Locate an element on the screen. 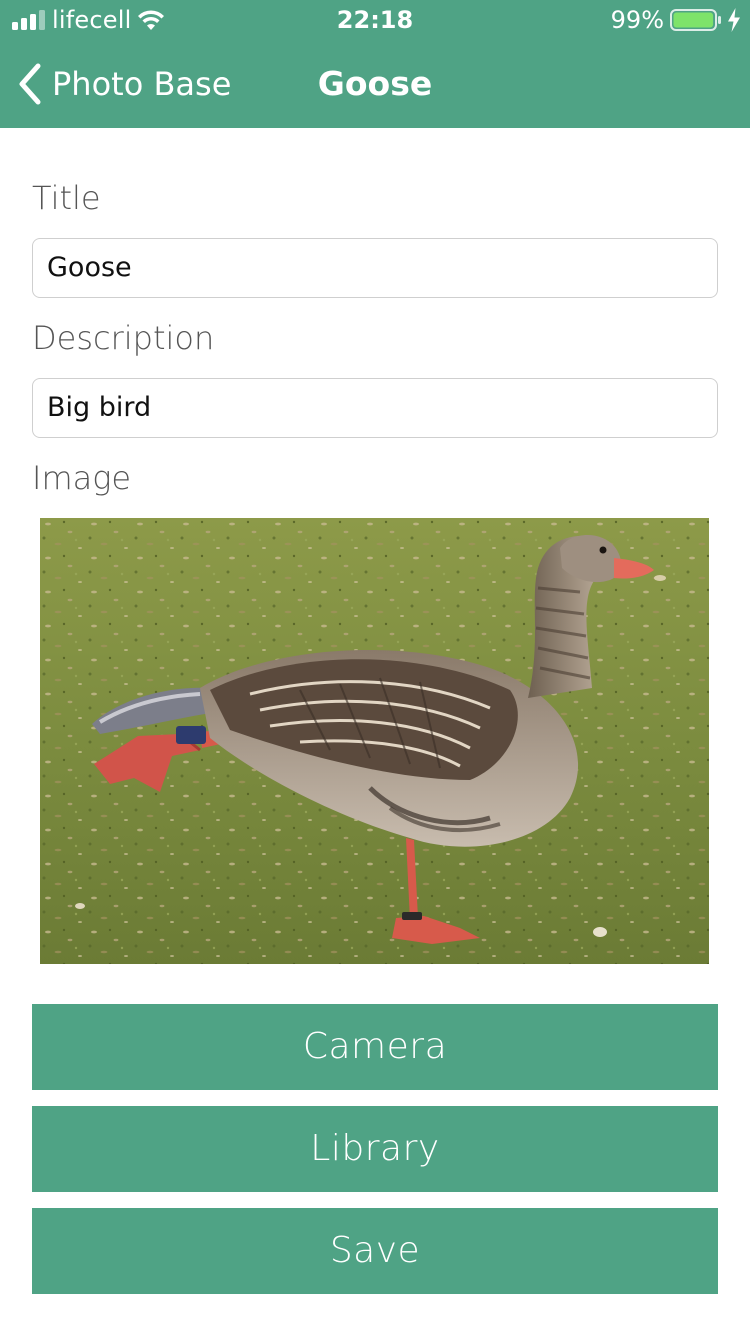  title-input-value: Goose is located at coordinates (89, 267).